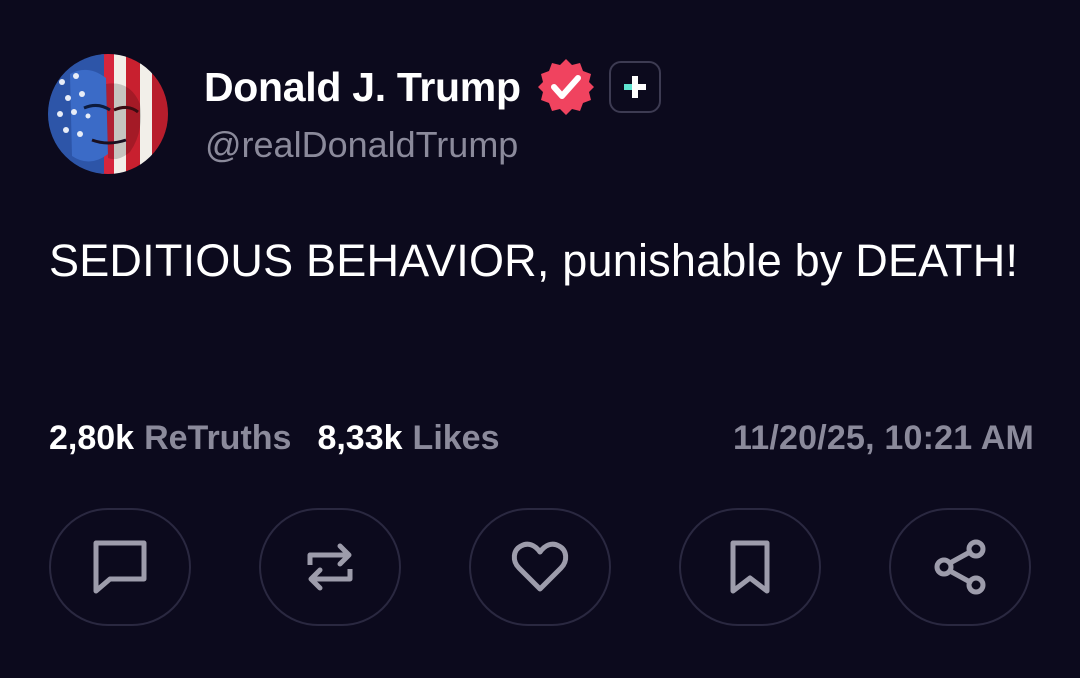 The width and height of the screenshot is (1080, 678). I want to click on bookmark-icon, so click(750, 567).